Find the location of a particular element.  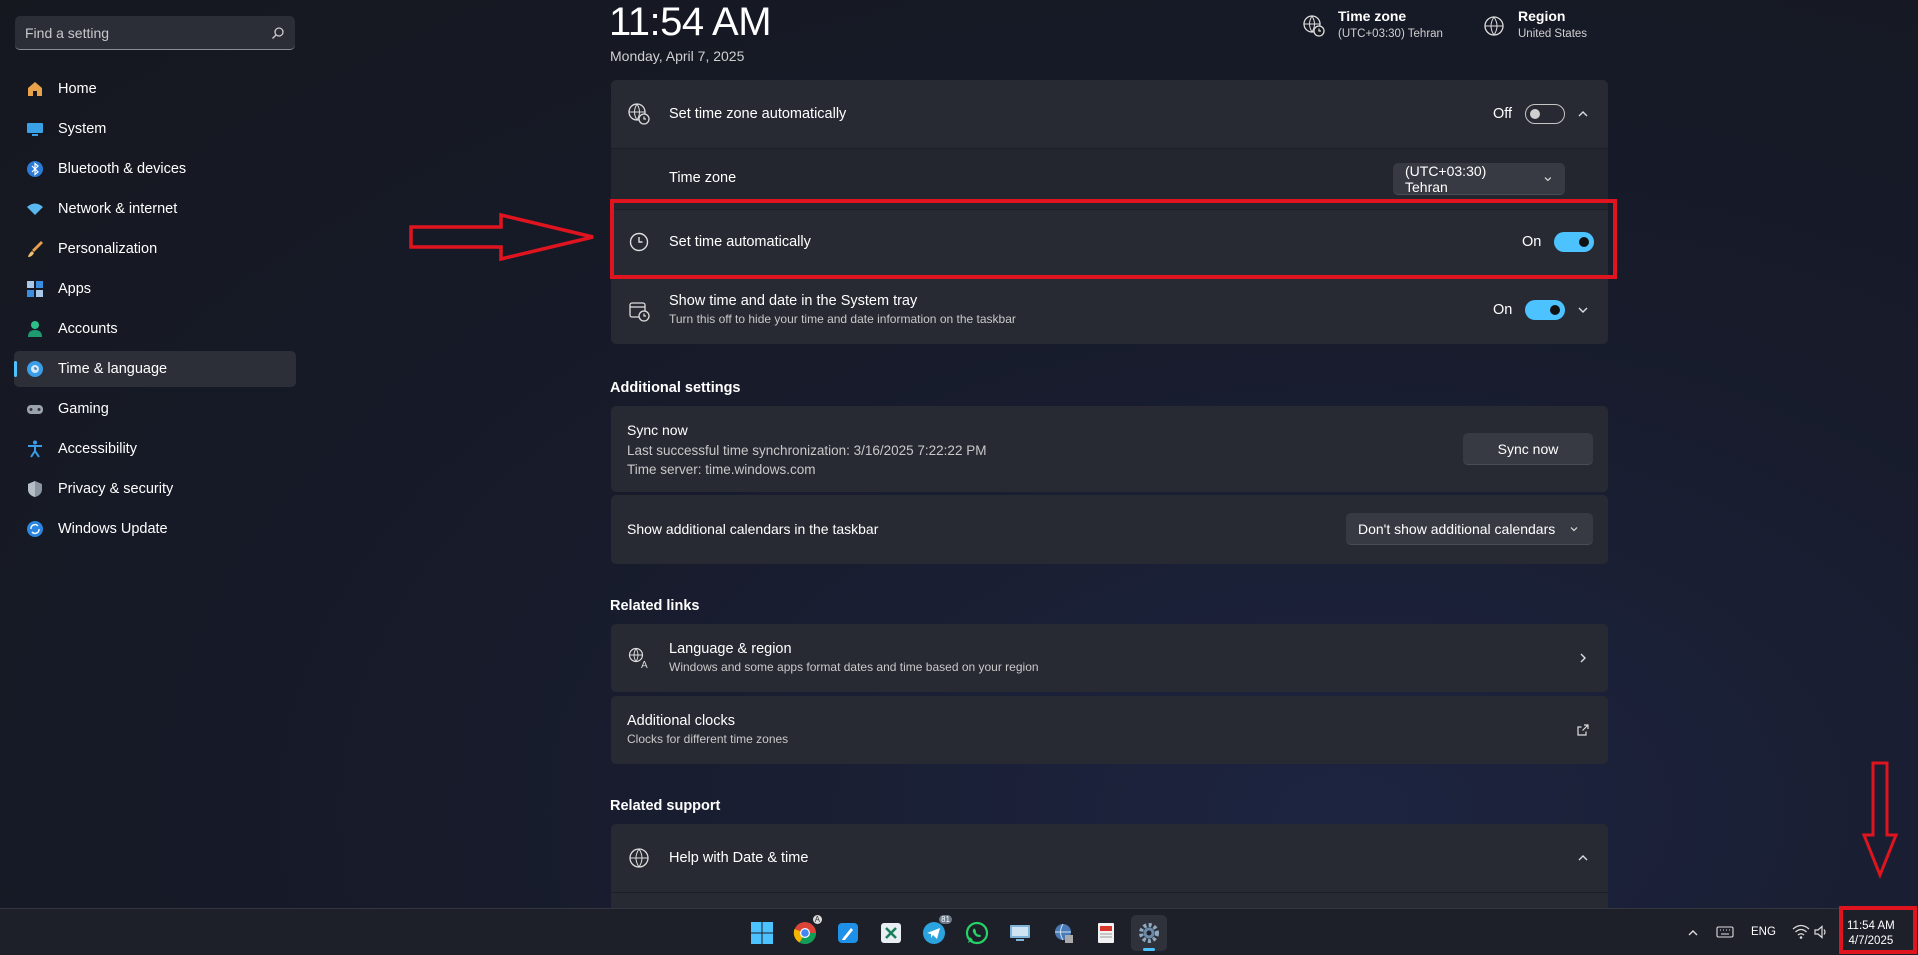

search-input: Find a setting is located at coordinates (148, 33).